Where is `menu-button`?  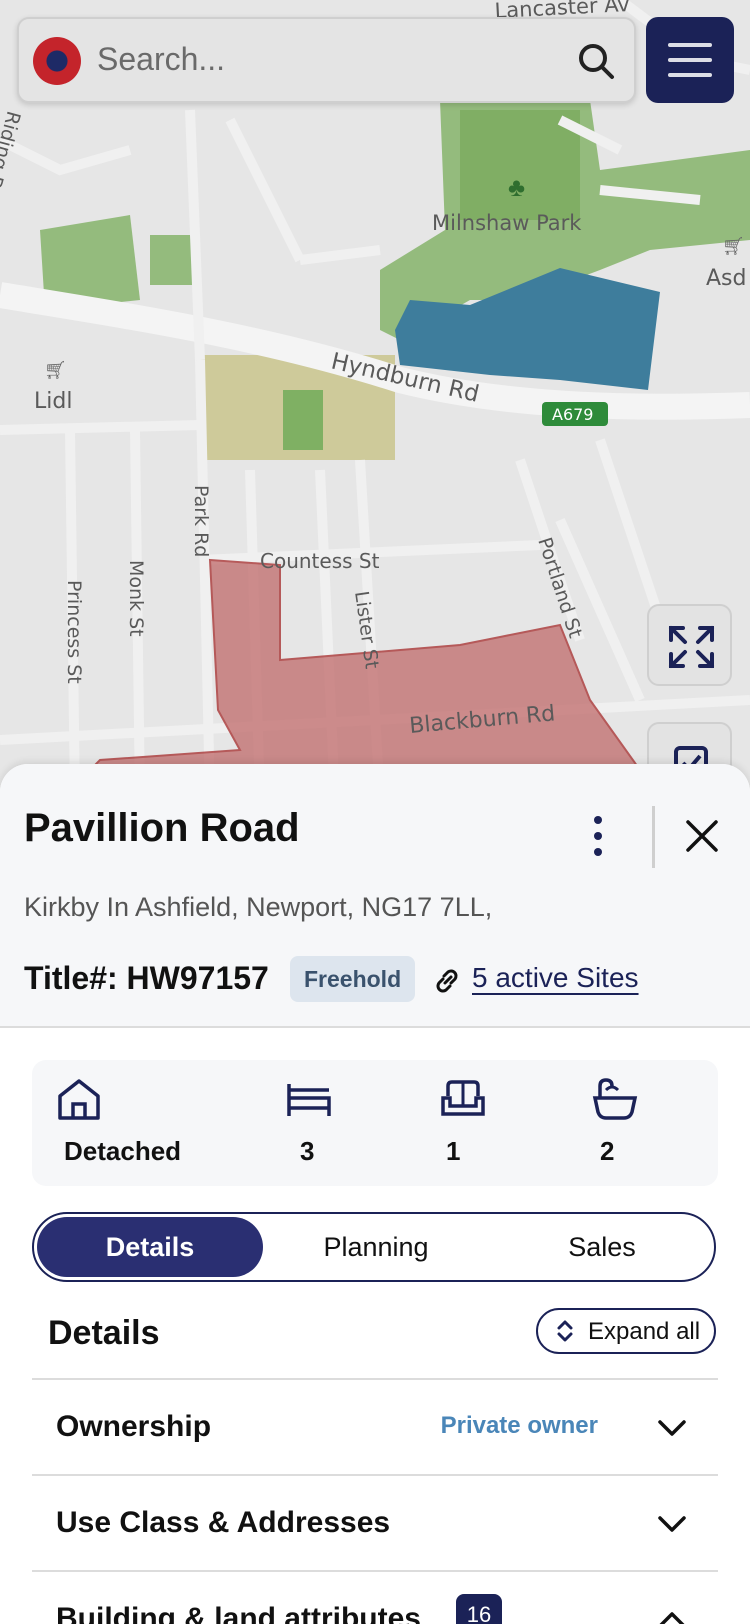 menu-button is located at coordinates (690, 60).